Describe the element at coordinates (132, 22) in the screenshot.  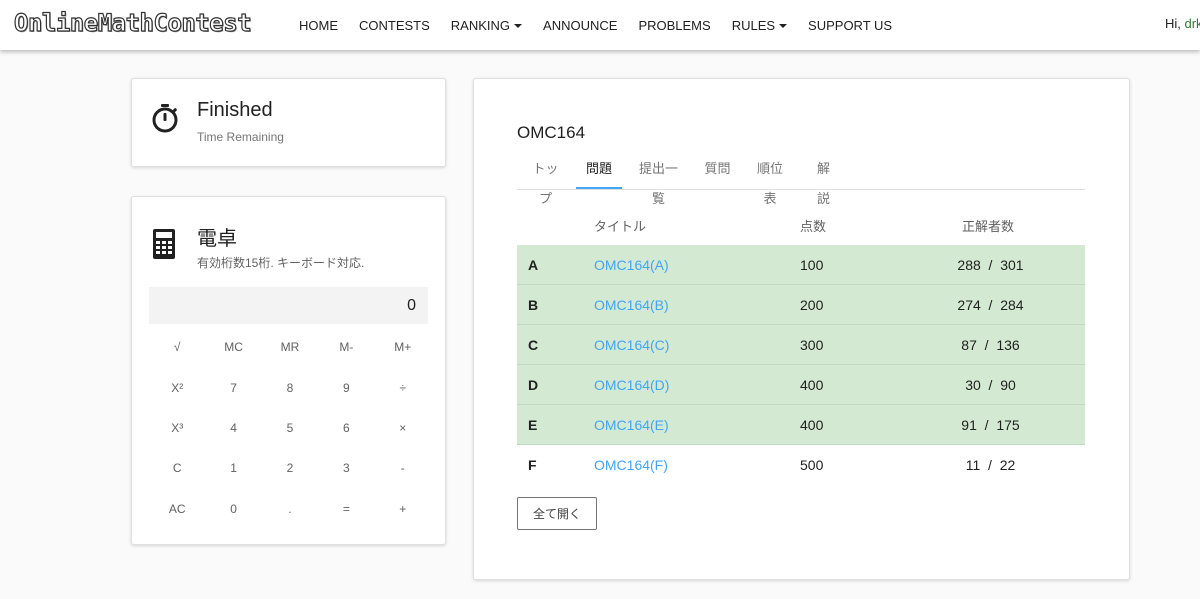
I see `site-logo: OnlineMathContest` at that location.